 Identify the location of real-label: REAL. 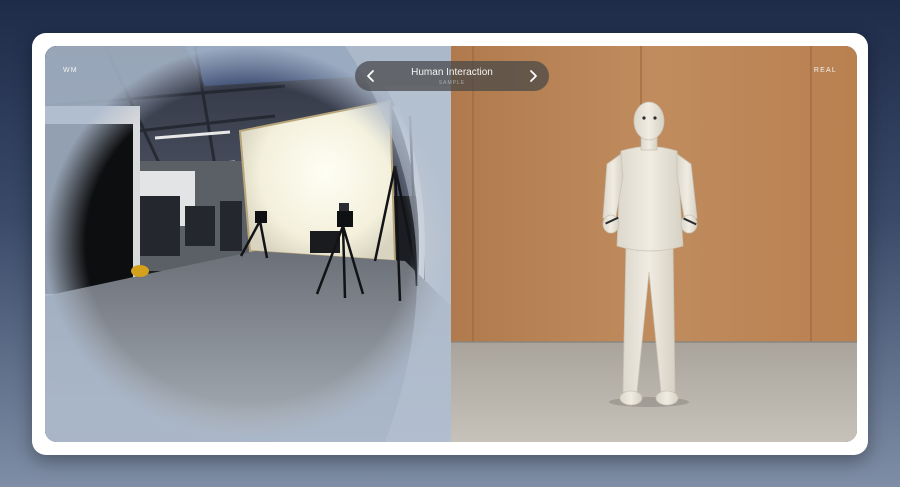
(825, 70).